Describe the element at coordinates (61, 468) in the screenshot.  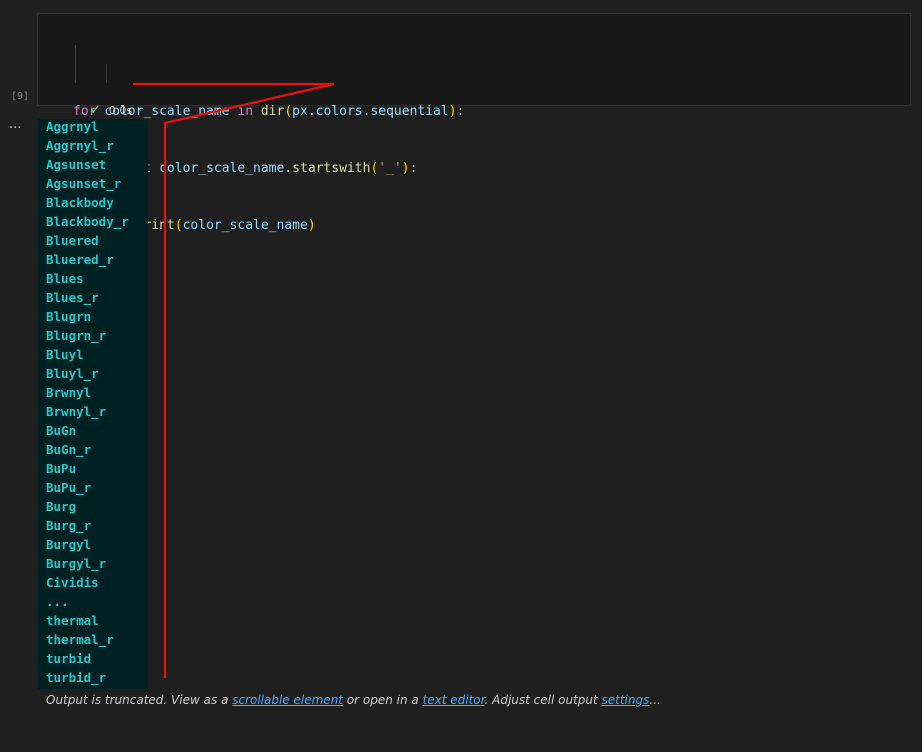
I see `output-line: BuPu` at that location.